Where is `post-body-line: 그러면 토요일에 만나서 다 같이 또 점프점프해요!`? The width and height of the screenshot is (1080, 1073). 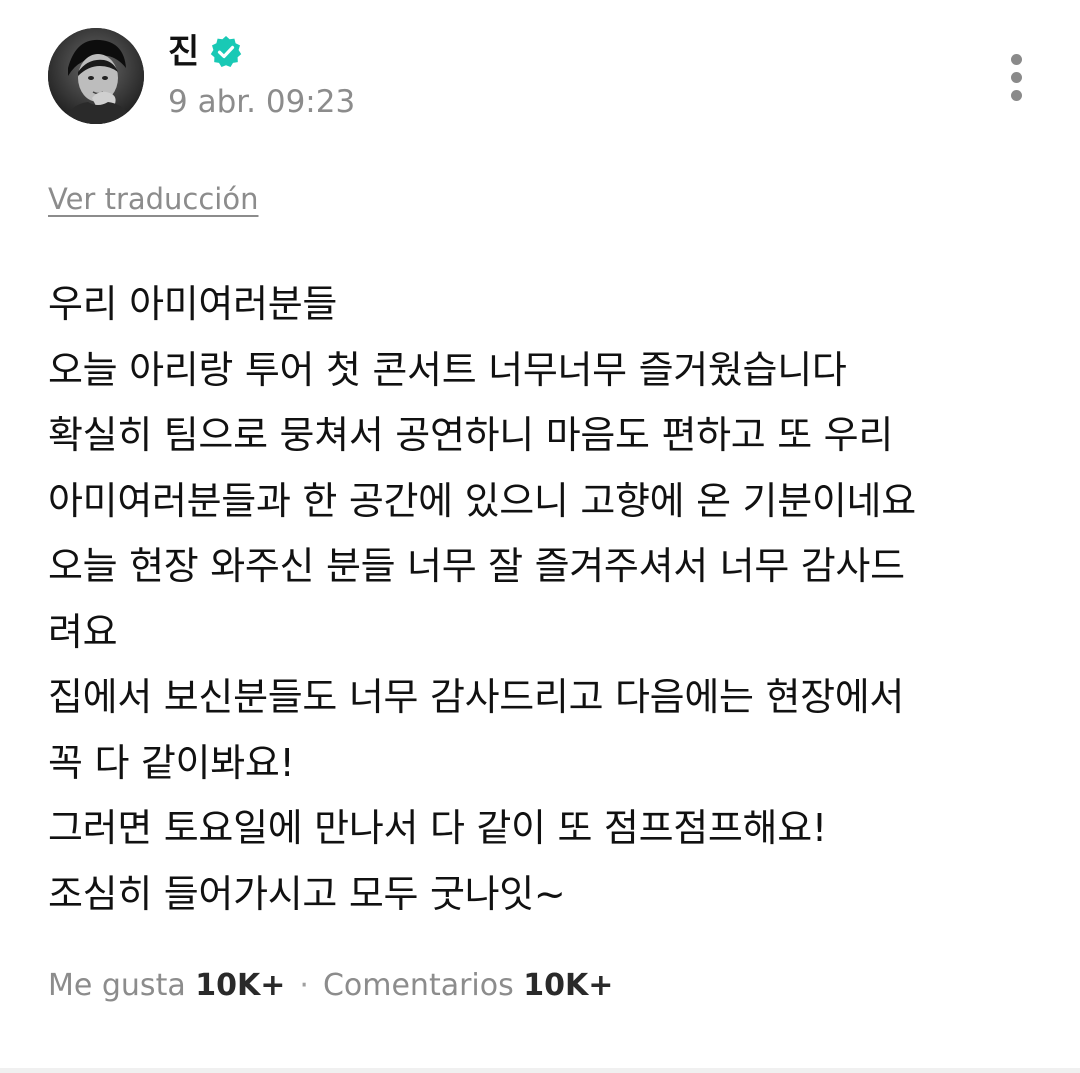
post-body-line: 그러면 토요일에 만나서 다 같이 또 점프점프해요! is located at coordinates (437, 828).